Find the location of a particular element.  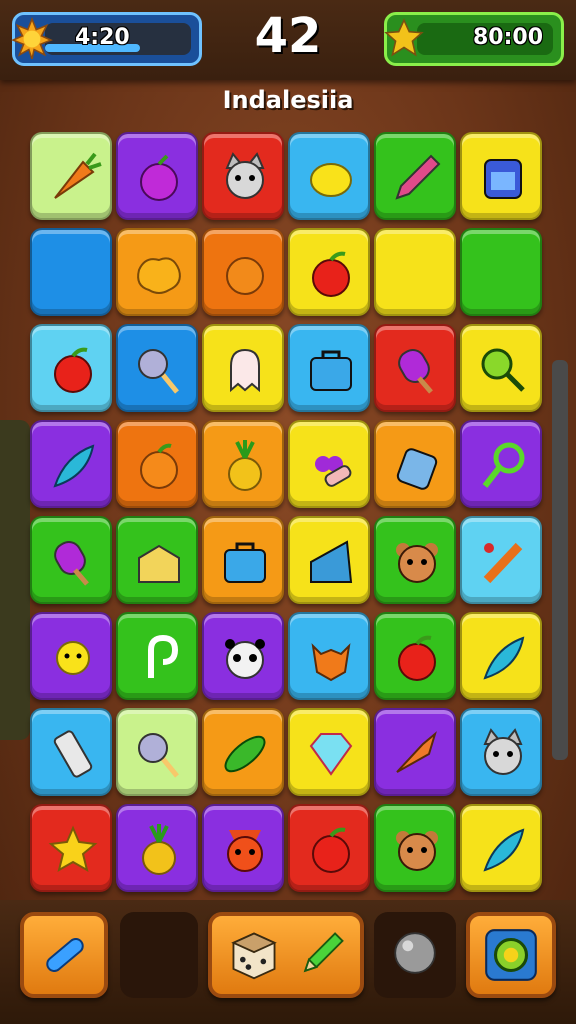

ruler-icon is located at coordinates (331, 561).